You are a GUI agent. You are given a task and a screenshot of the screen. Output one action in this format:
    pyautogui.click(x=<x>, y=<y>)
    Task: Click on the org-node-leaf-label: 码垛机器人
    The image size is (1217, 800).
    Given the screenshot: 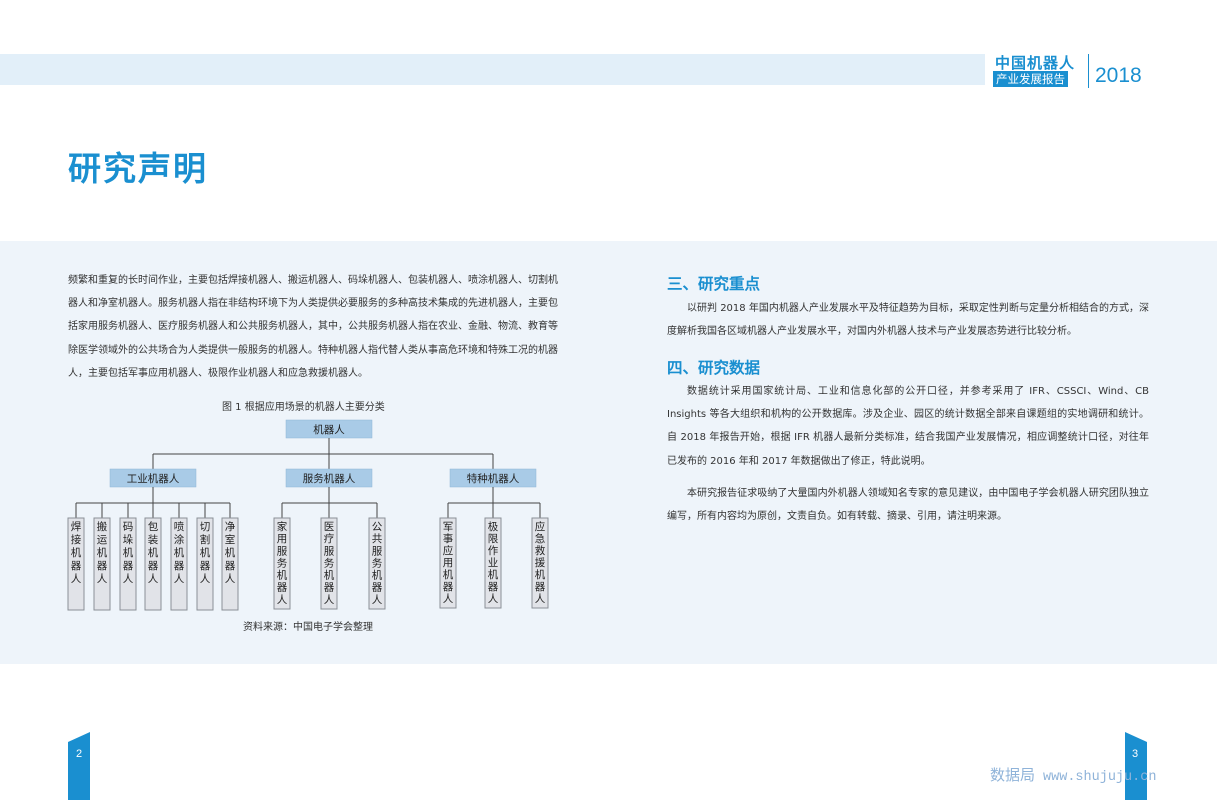 What is the action you would take?
    pyautogui.click(x=128, y=553)
    